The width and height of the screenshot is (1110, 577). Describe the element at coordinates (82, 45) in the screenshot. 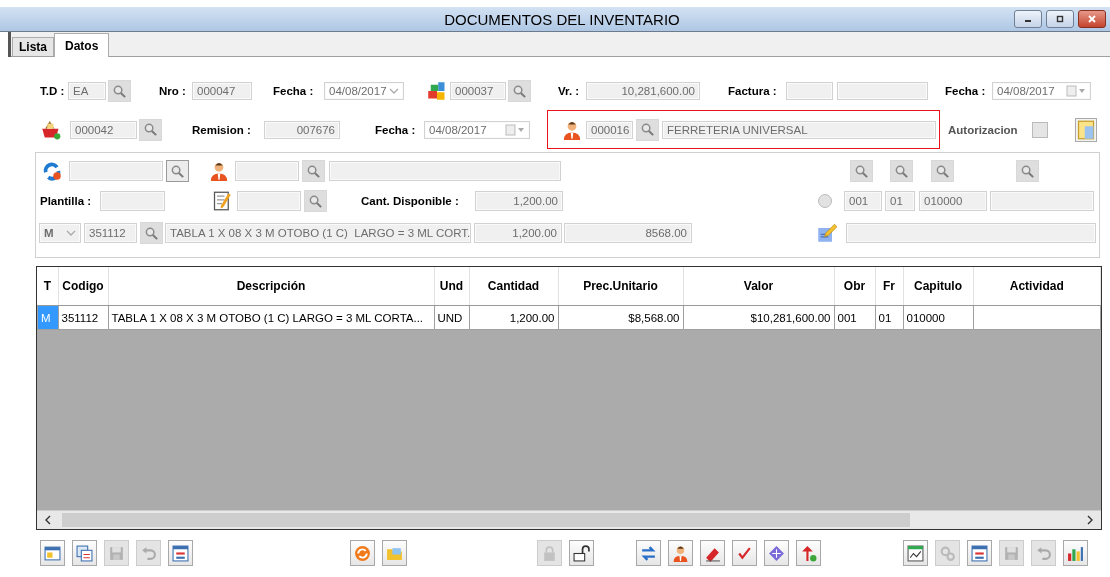

I see `tab: Datos` at that location.